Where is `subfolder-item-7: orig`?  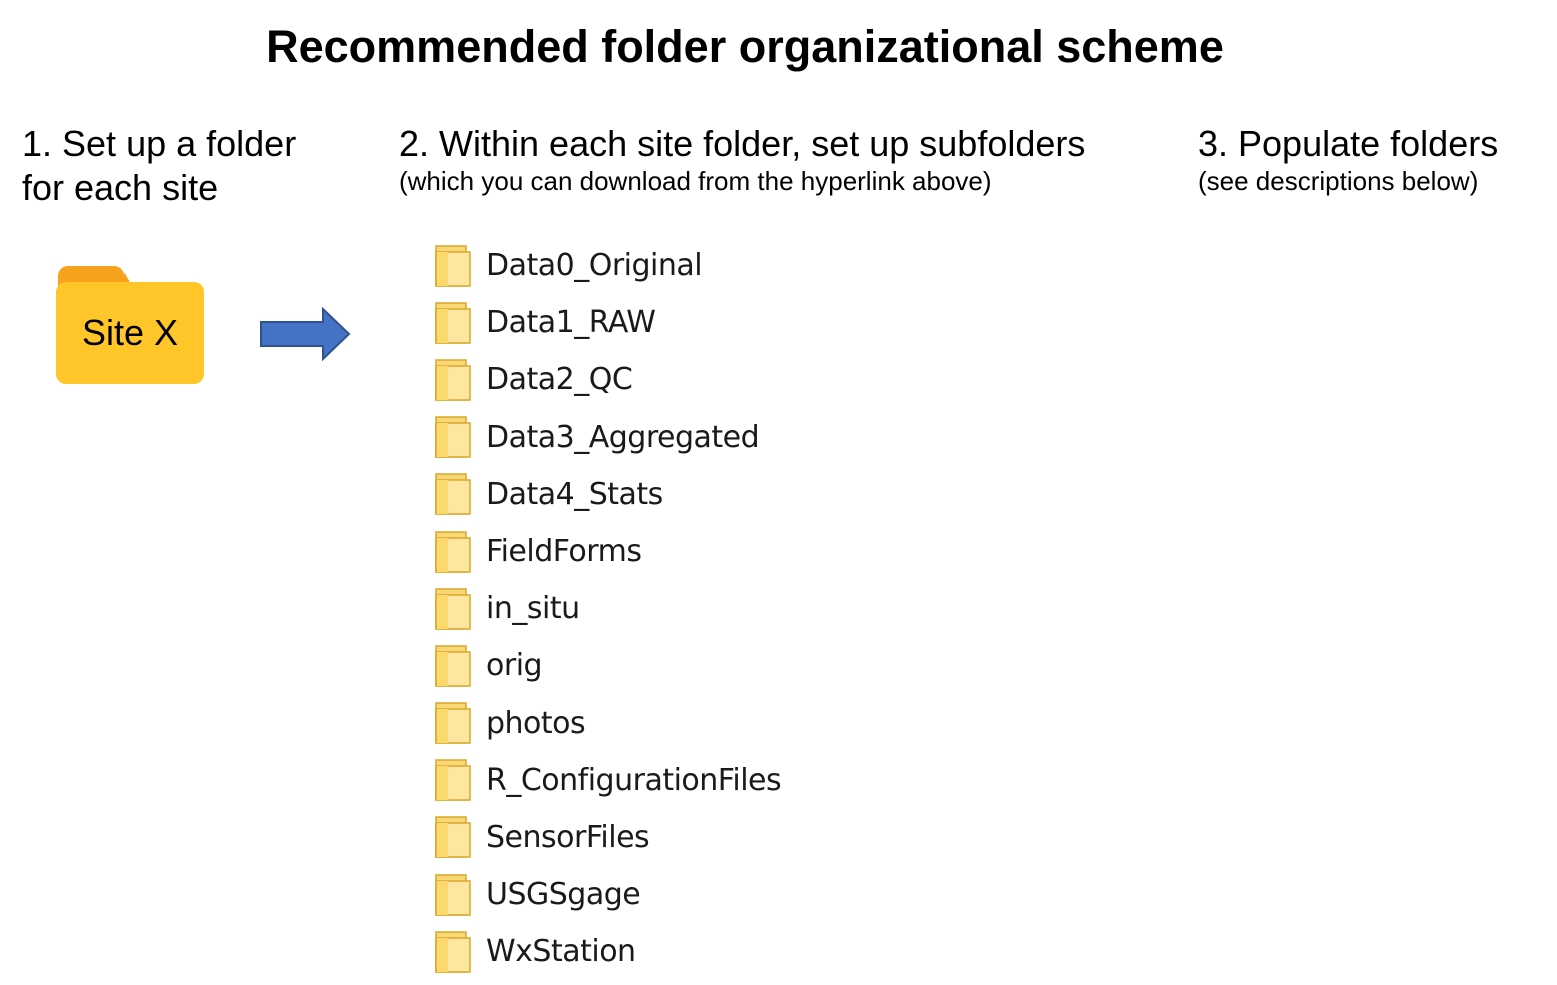 subfolder-item-7: orig is located at coordinates (607, 665).